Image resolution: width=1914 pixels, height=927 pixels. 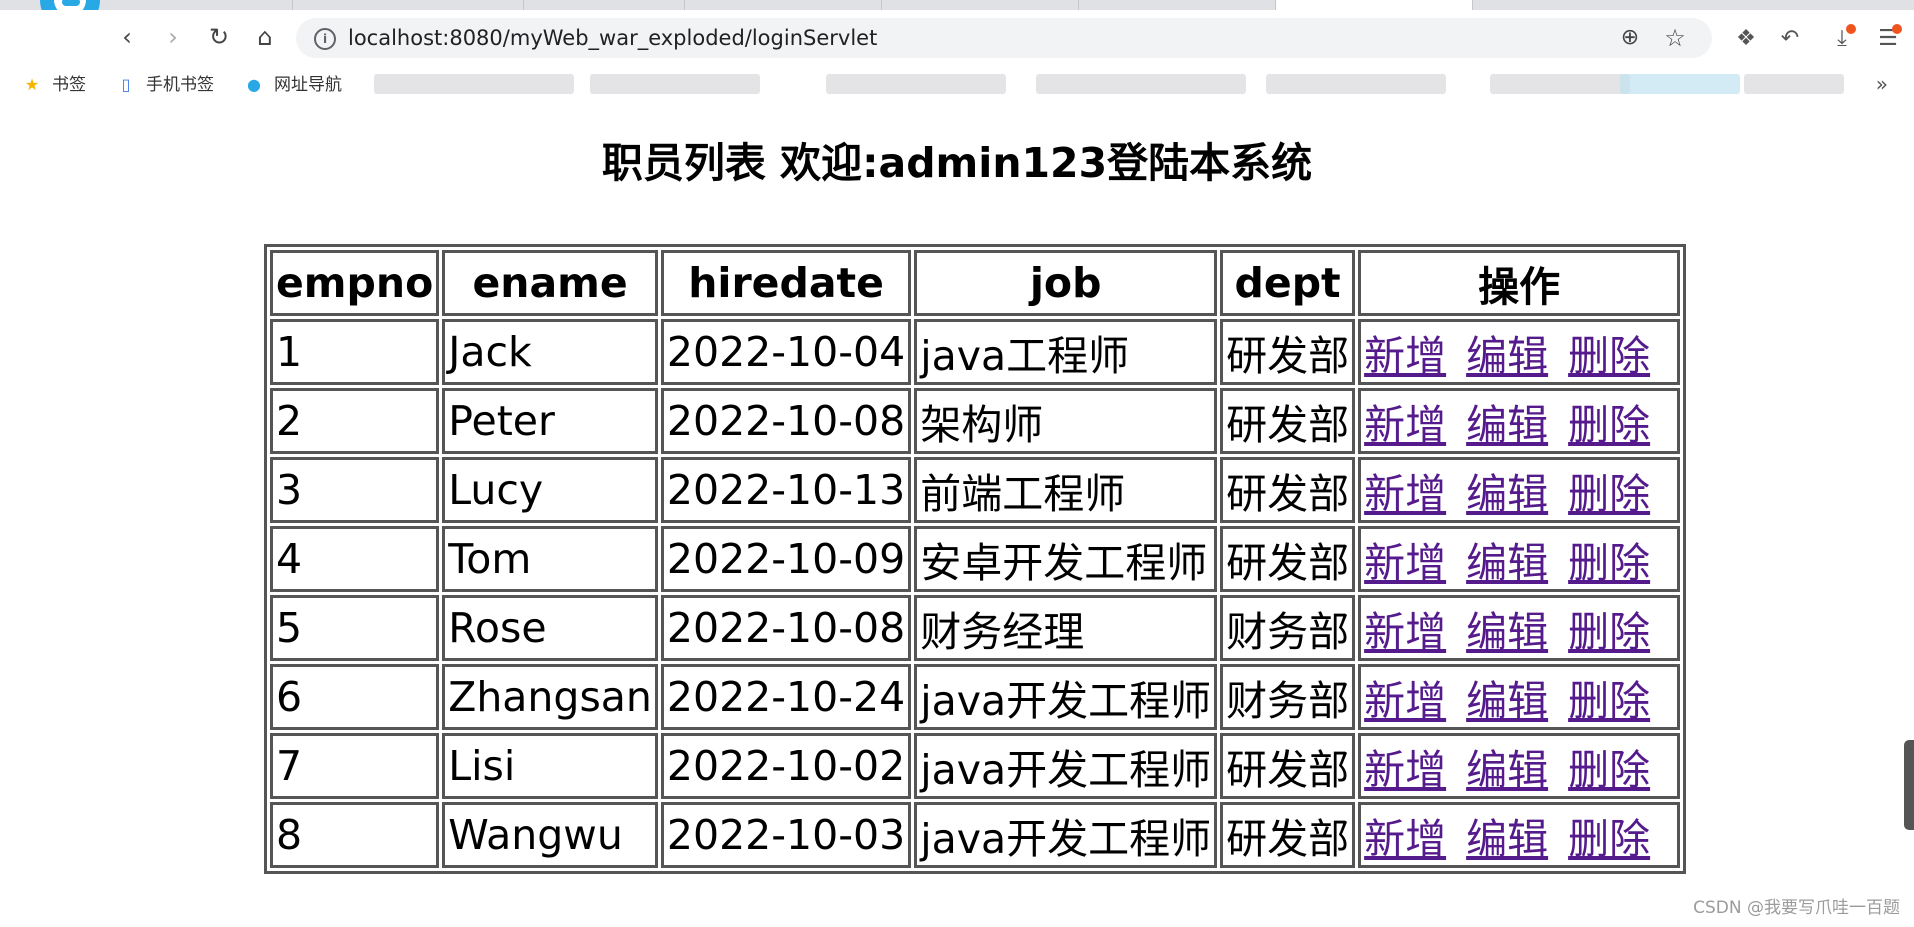 I want to click on scrollbar-handle, so click(x=1909, y=785).